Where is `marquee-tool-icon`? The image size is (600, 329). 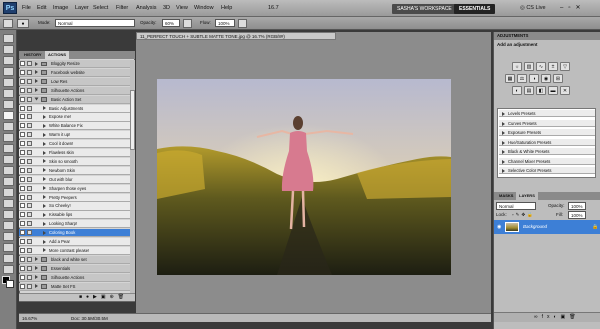
marquee-tool-icon is located at coordinates (8, 49).